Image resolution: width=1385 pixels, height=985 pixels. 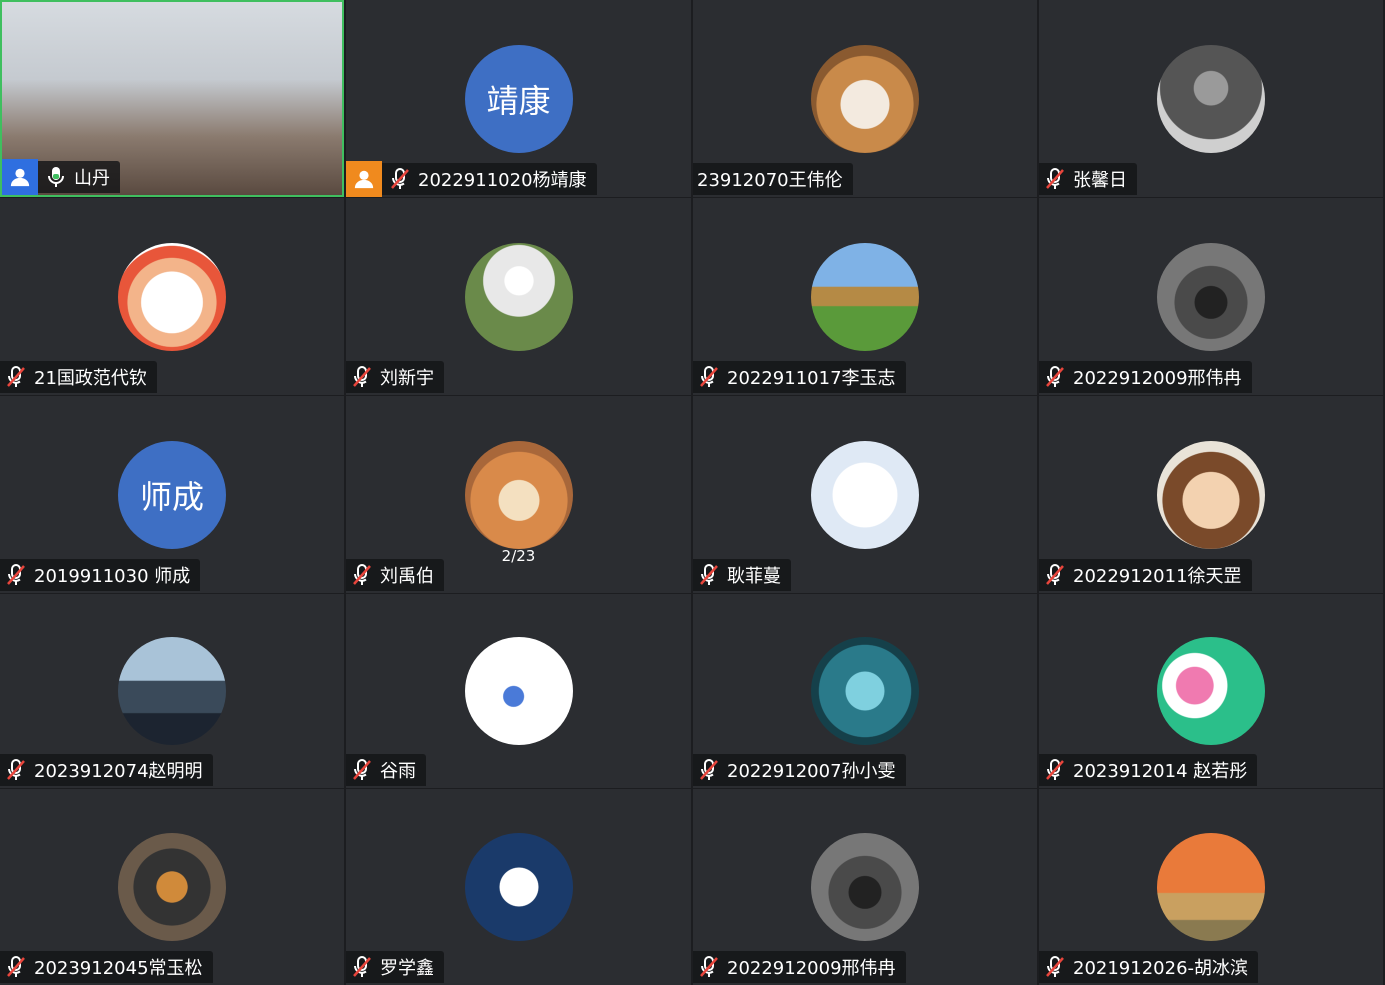 I want to click on participant-tile: 2023912045常玉松, so click(x=172, y=887).